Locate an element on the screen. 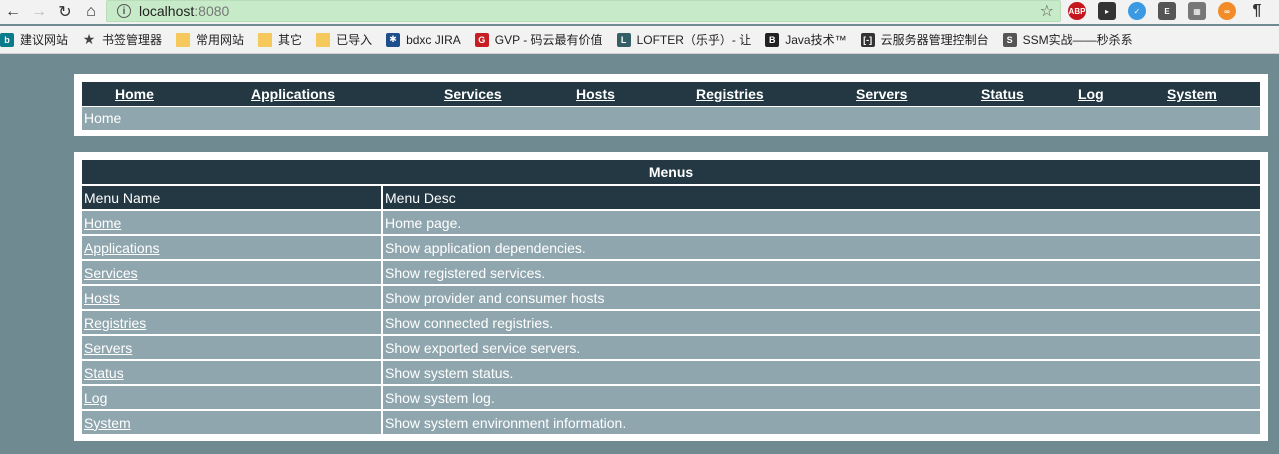 Image resolution: width=1279 pixels, height=454 pixels. s-icon: S is located at coordinates (1009, 39).